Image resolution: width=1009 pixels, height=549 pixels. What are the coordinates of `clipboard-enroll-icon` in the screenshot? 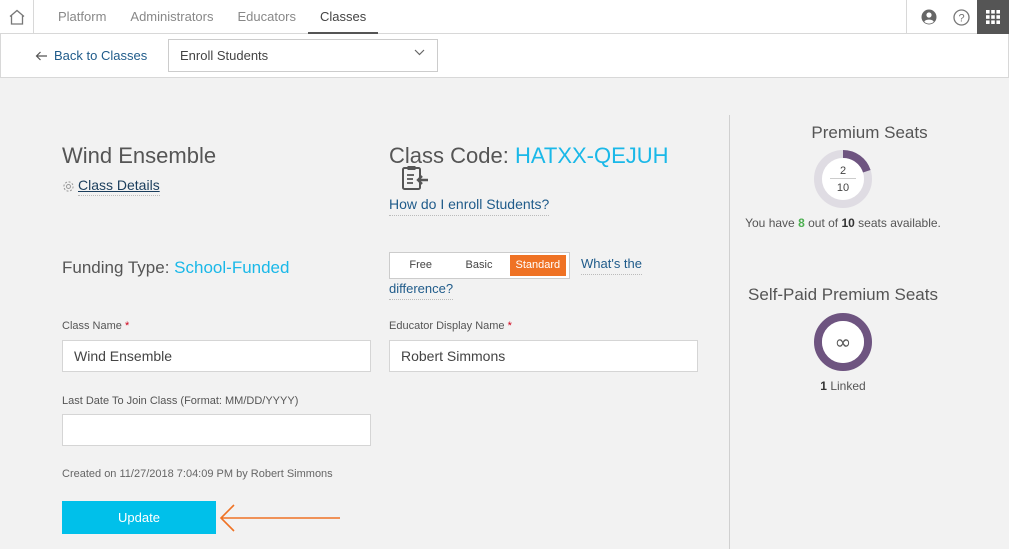 It's located at (415, 178).